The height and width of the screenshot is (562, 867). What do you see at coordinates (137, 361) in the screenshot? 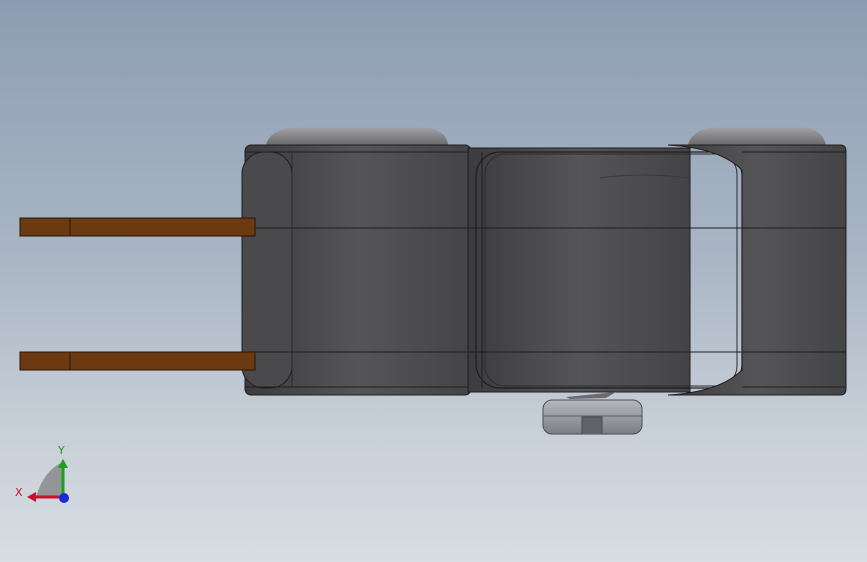
I see `lead-lower` at bounding box center [137, 361].